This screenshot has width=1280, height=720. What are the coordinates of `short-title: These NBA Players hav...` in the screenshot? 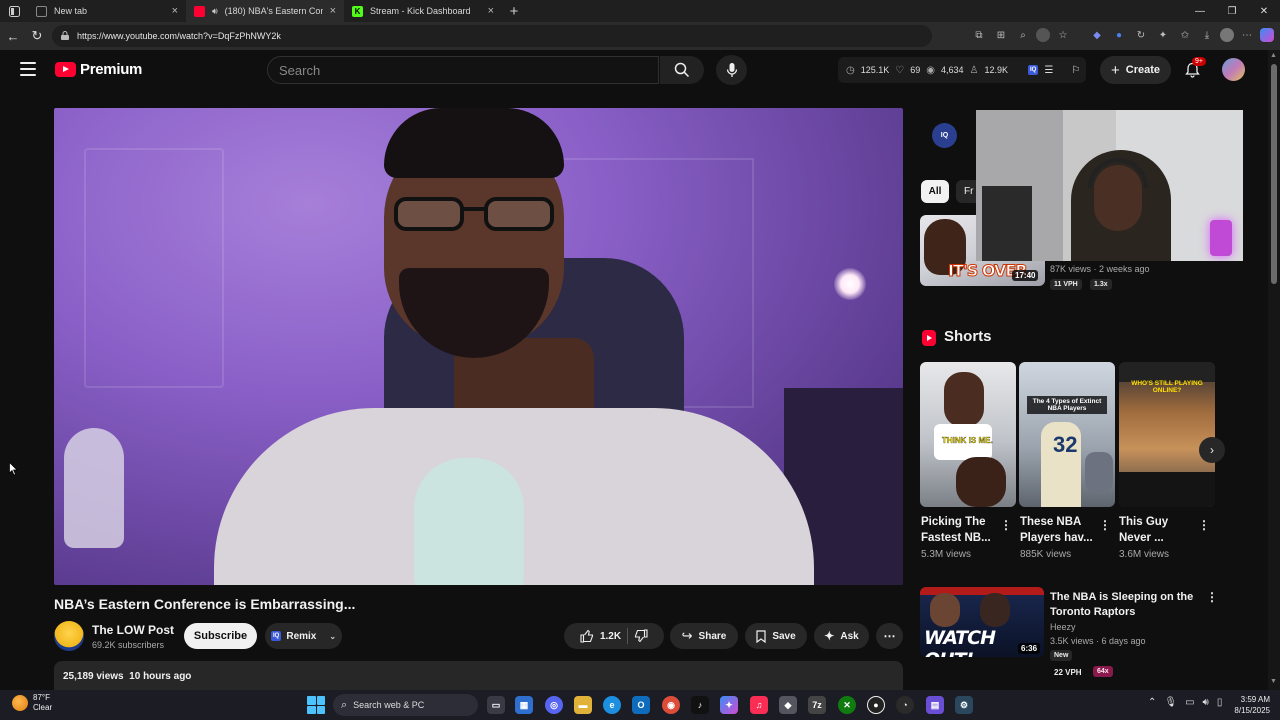 It's located at (1060, 530).